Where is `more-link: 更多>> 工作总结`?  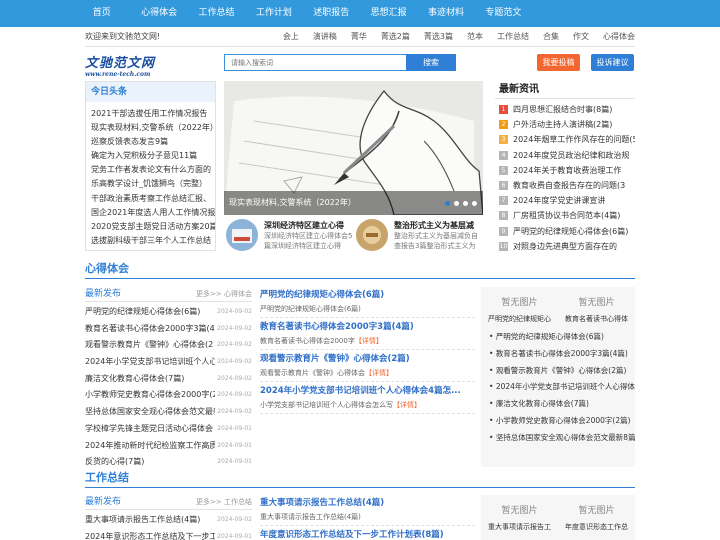
more-link: 更多>> 工作总结 is located at coordinates (224, 502).